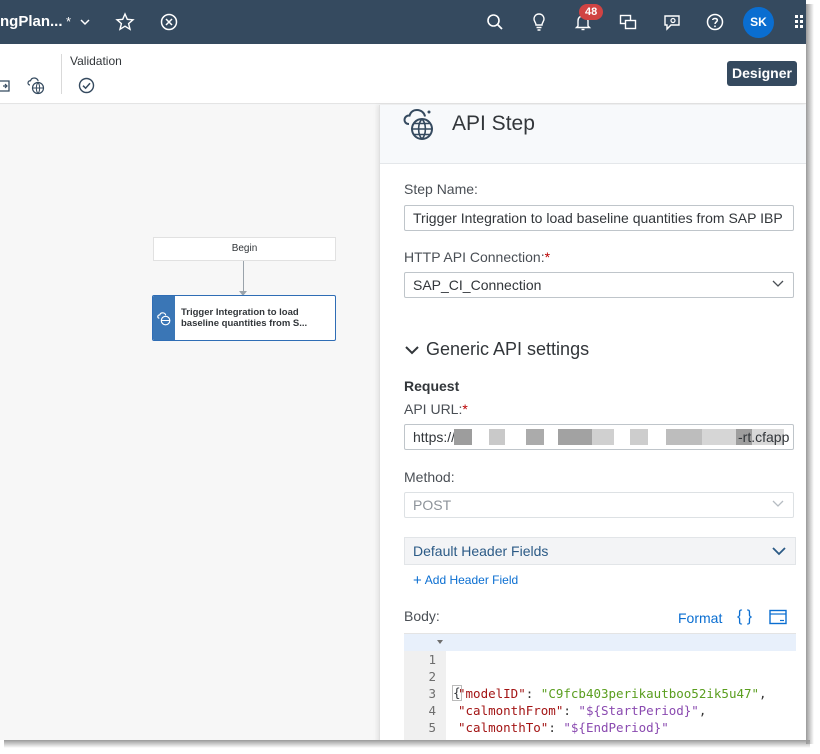 The image size is (820, 754). Describe the element at coordinates (493, 123) in the screenshot. I see `panel-title: API Step` at that location.